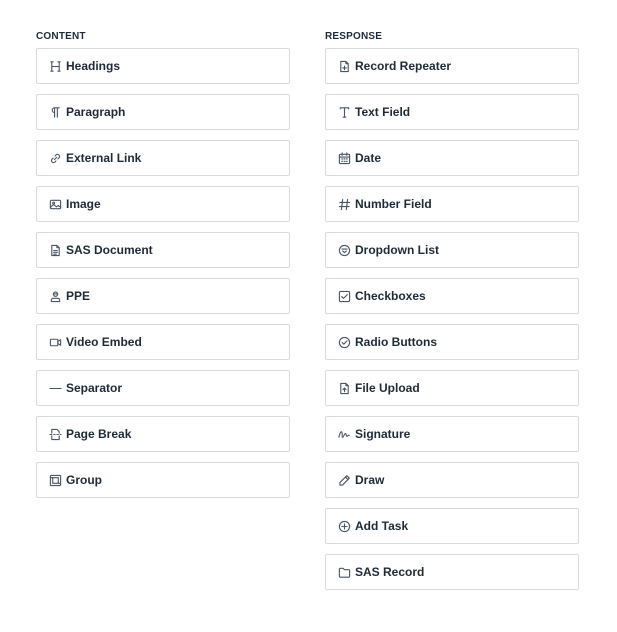  What do you see at coordinates (390, 572) in the screenshot?
I see `tile-label: SAS Record` at bounding box center [390, 572].